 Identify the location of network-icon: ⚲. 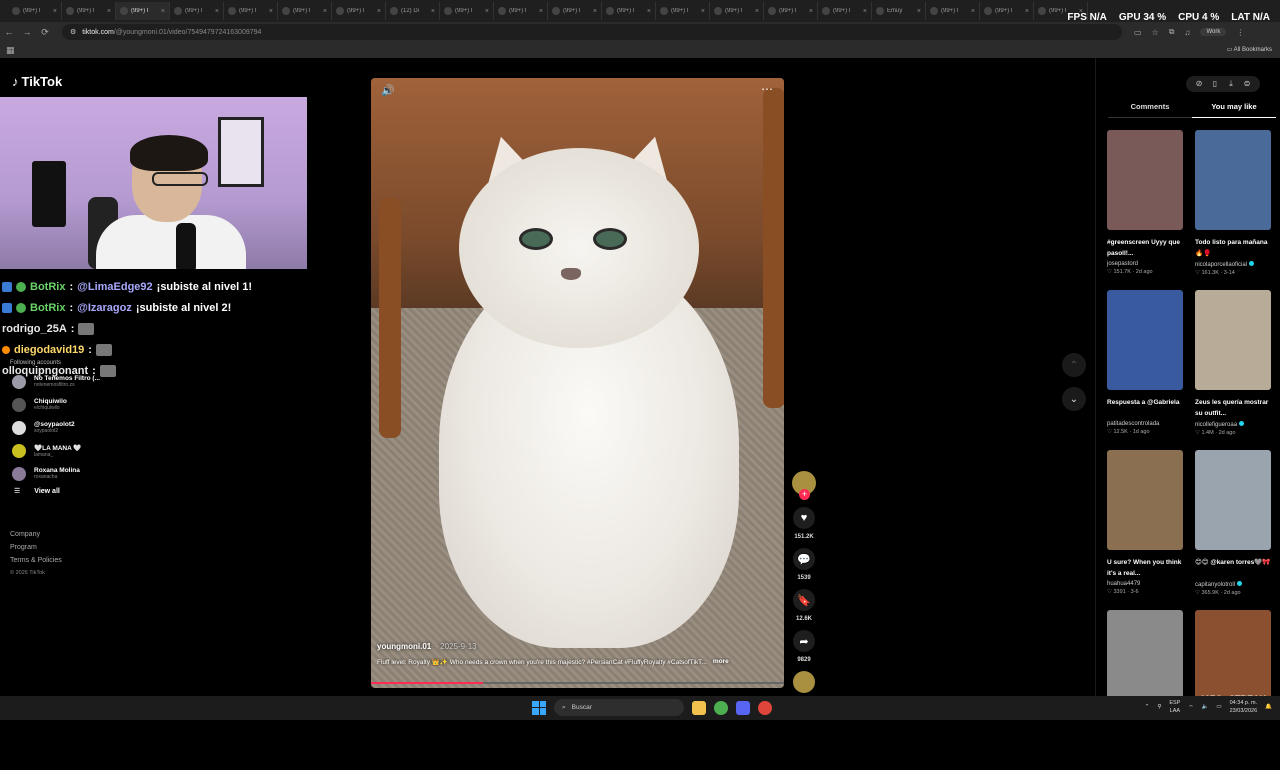
(1159, 707).